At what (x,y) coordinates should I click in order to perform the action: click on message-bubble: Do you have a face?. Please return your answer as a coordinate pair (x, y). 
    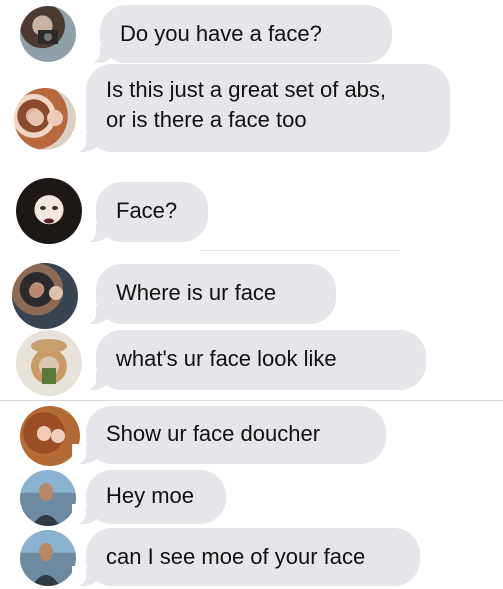
    Looking at the image, I should click on (239, 34).